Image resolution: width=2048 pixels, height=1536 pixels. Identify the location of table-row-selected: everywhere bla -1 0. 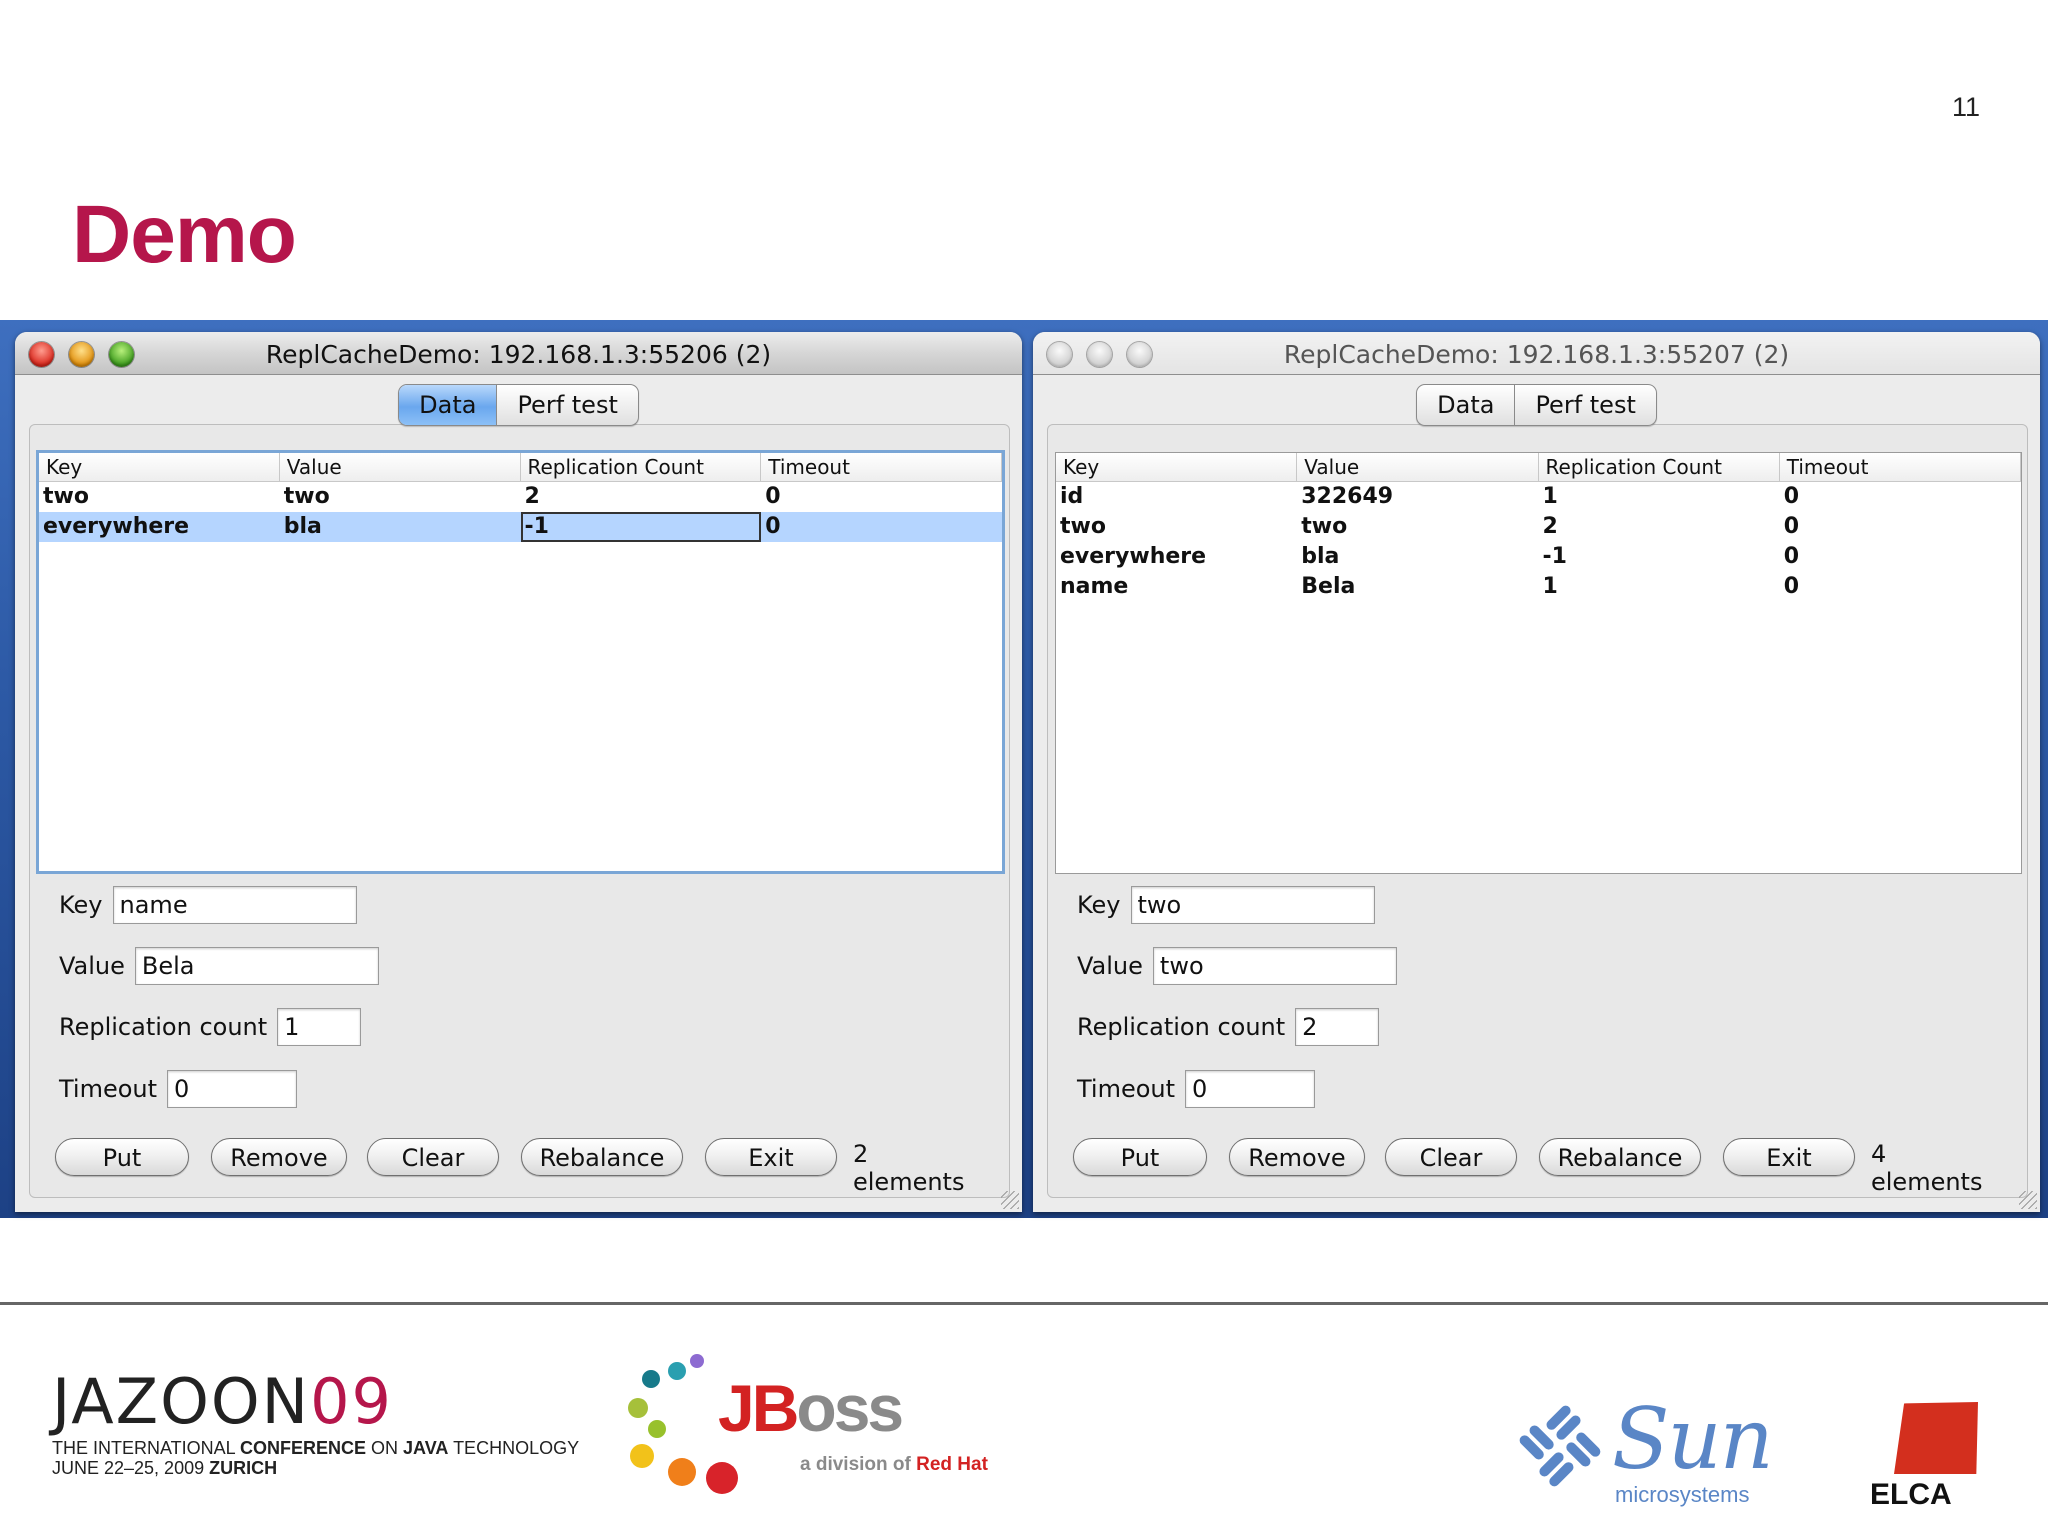
(520, 527).